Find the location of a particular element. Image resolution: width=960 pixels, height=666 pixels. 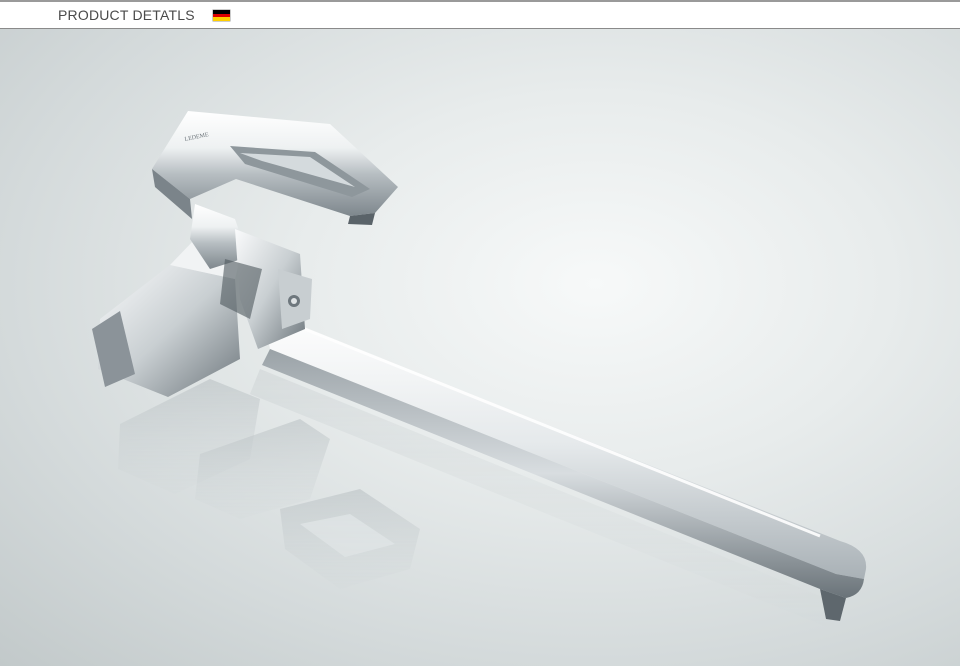

germany-flag-icon is located at coordinates (221, 16).